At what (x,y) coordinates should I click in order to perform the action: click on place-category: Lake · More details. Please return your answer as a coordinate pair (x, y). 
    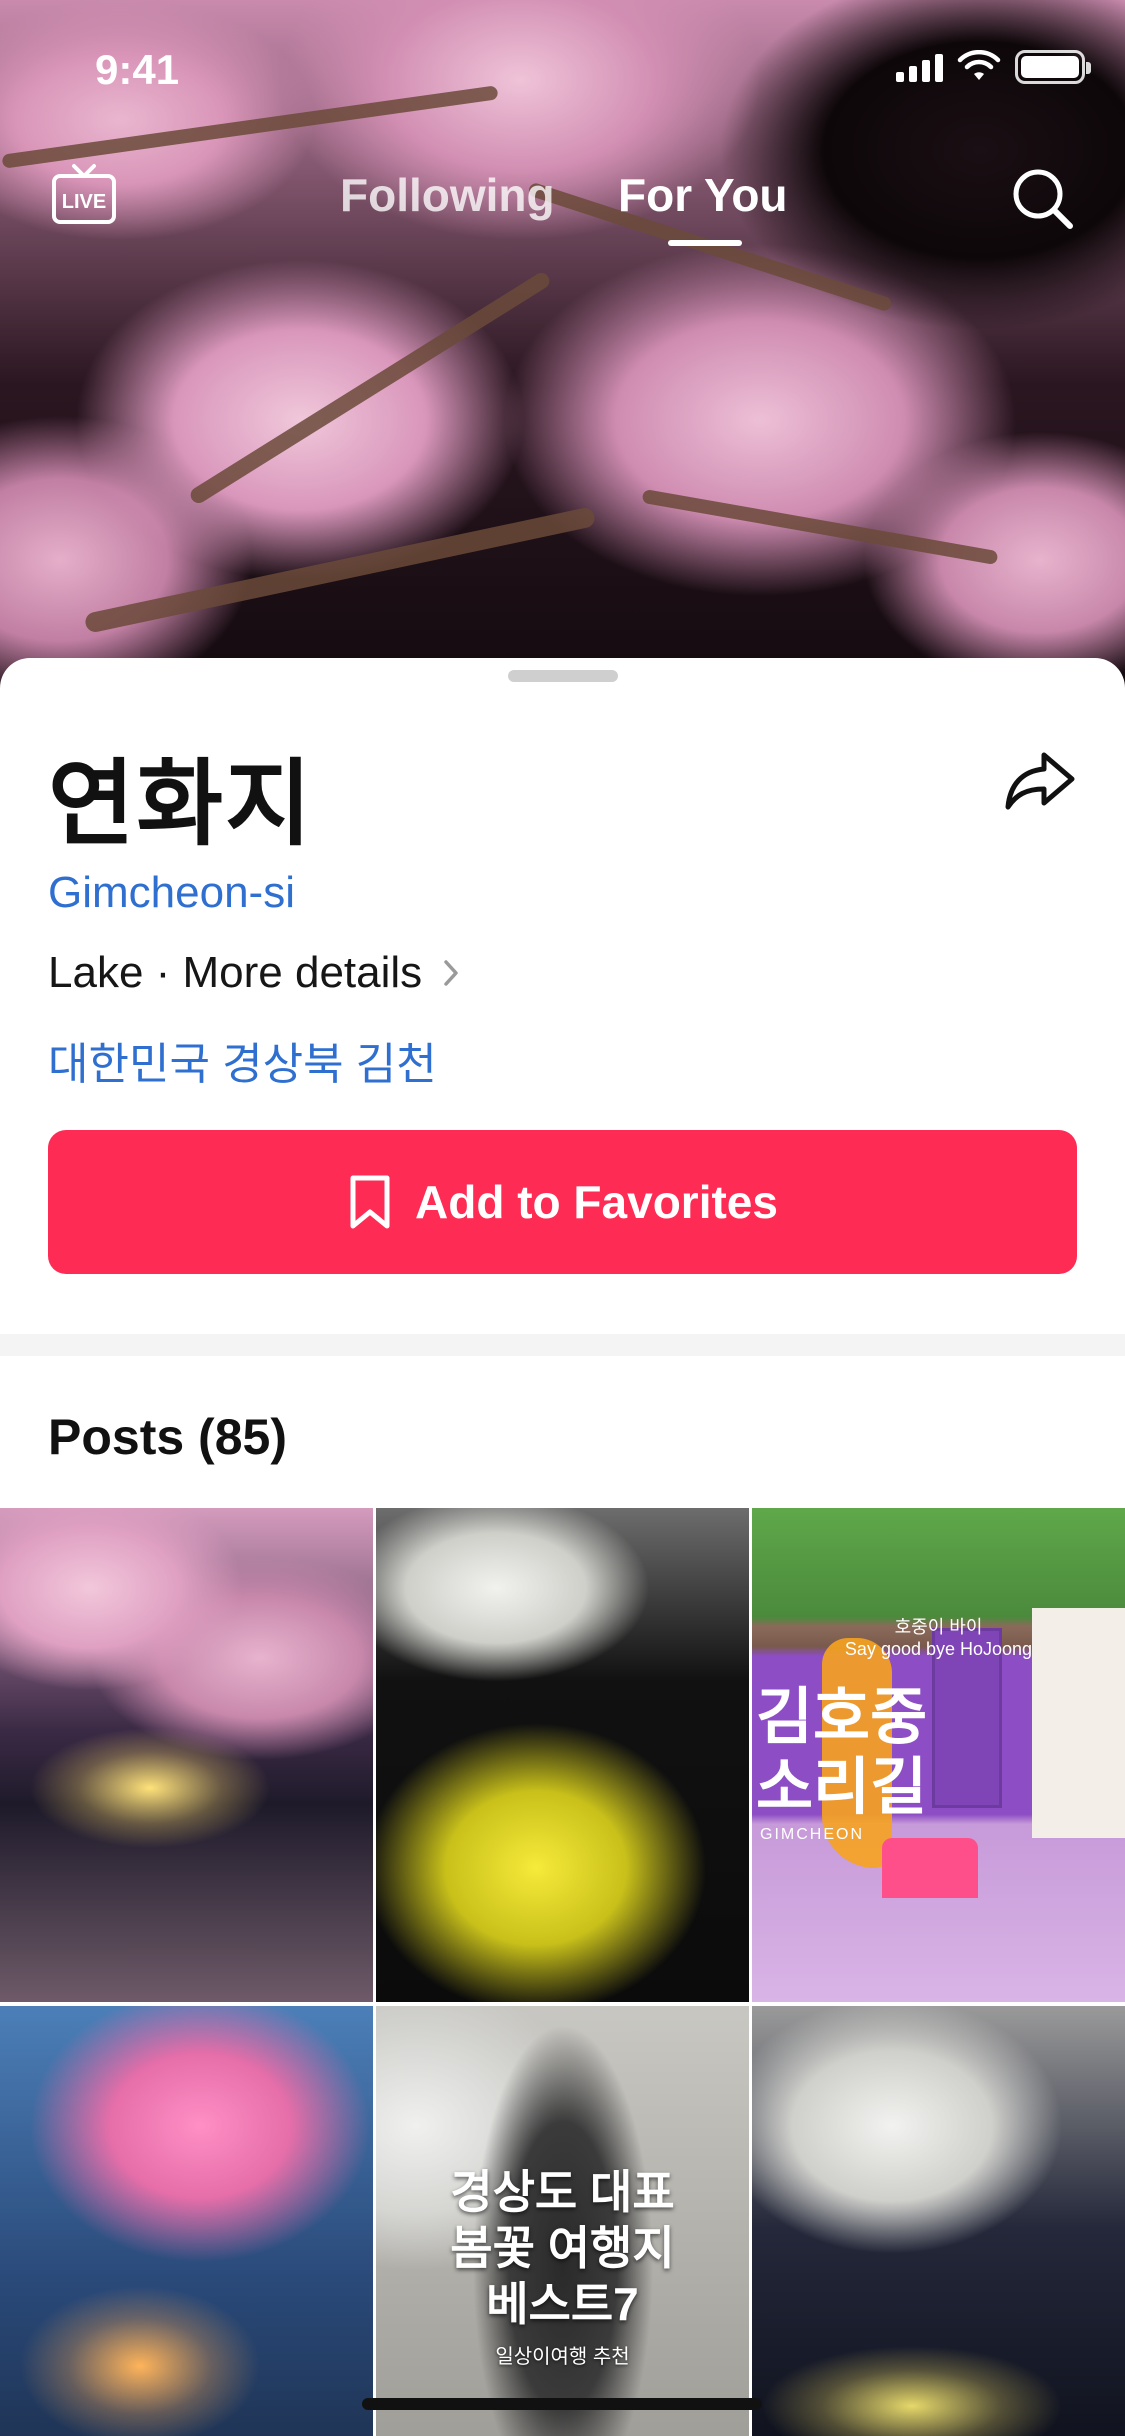
    Looking at the image, I should click on (235, 972).